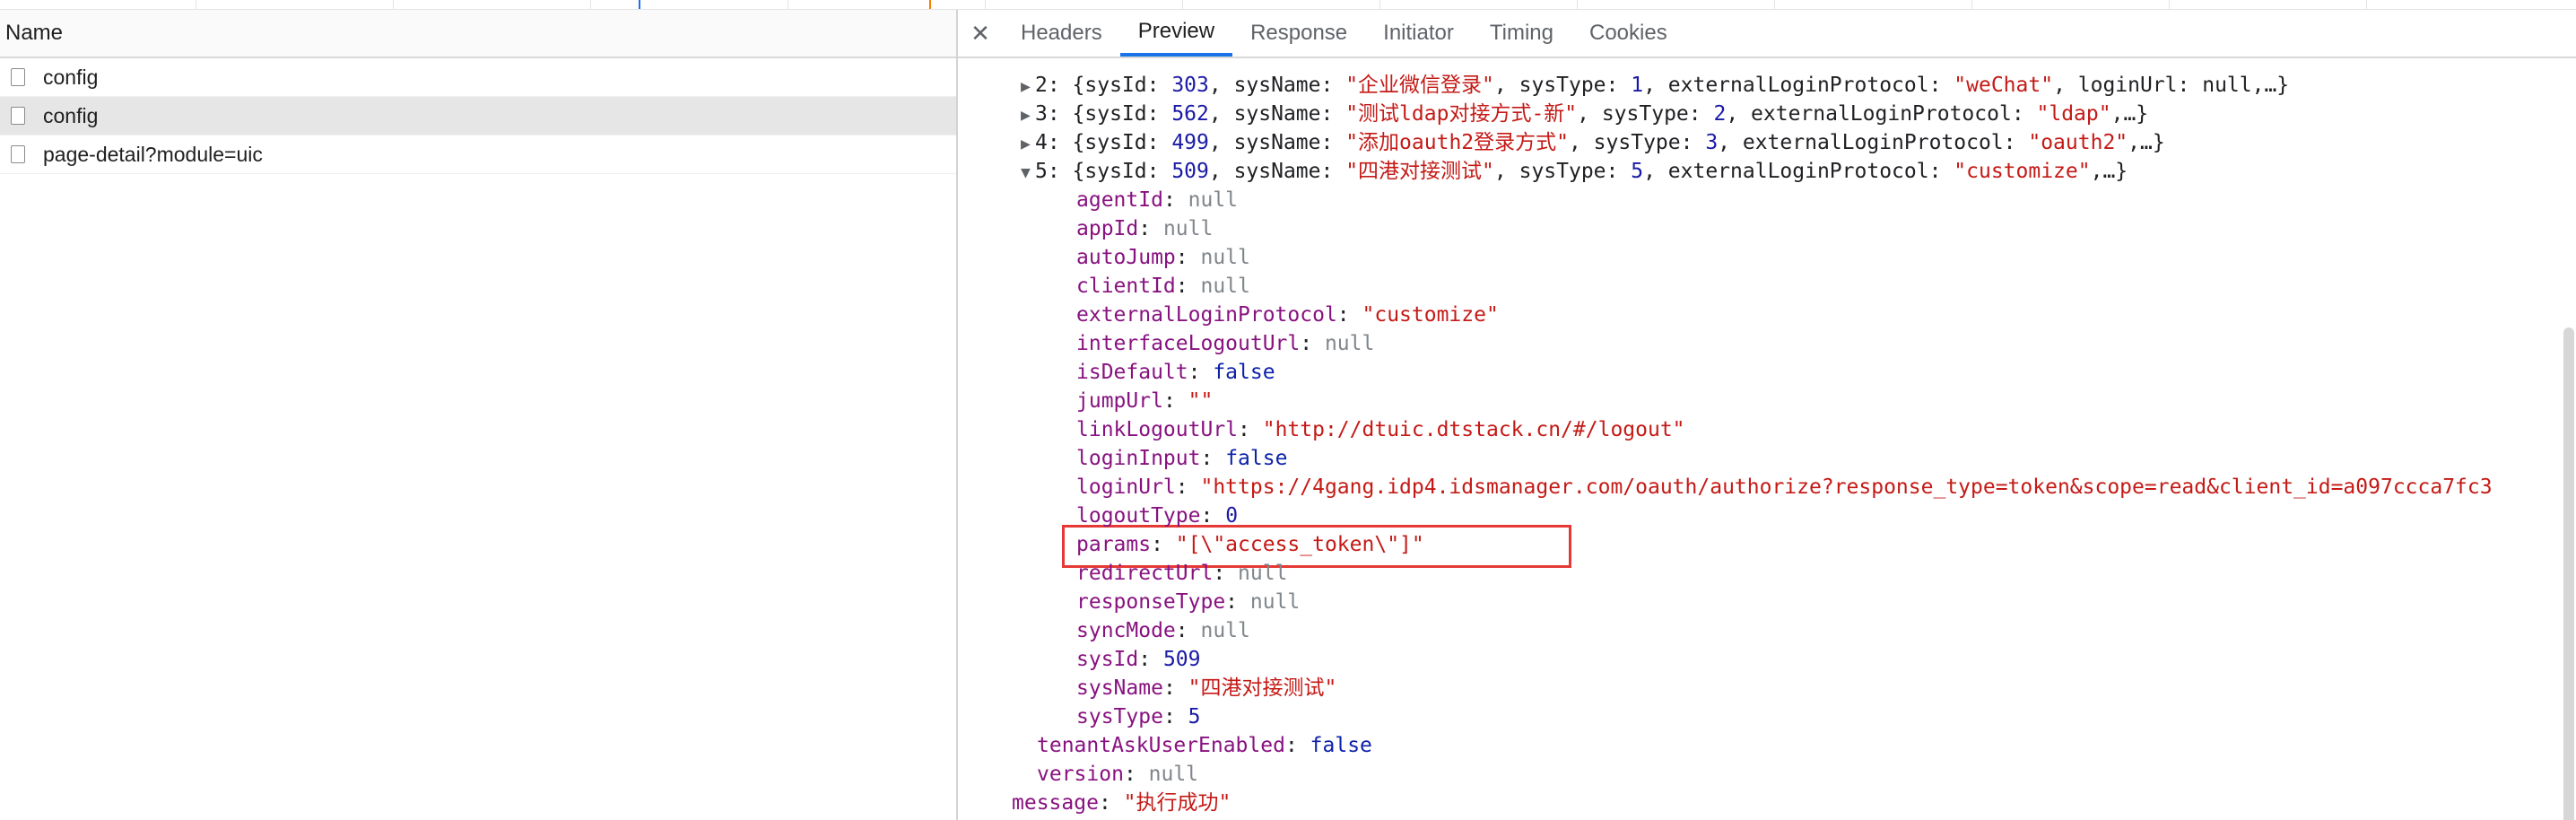 The image size is (2576, 820). Describe the element at coordinates (1176, 33) in the screenshot. I see `tab-preview: Preview` at that location.